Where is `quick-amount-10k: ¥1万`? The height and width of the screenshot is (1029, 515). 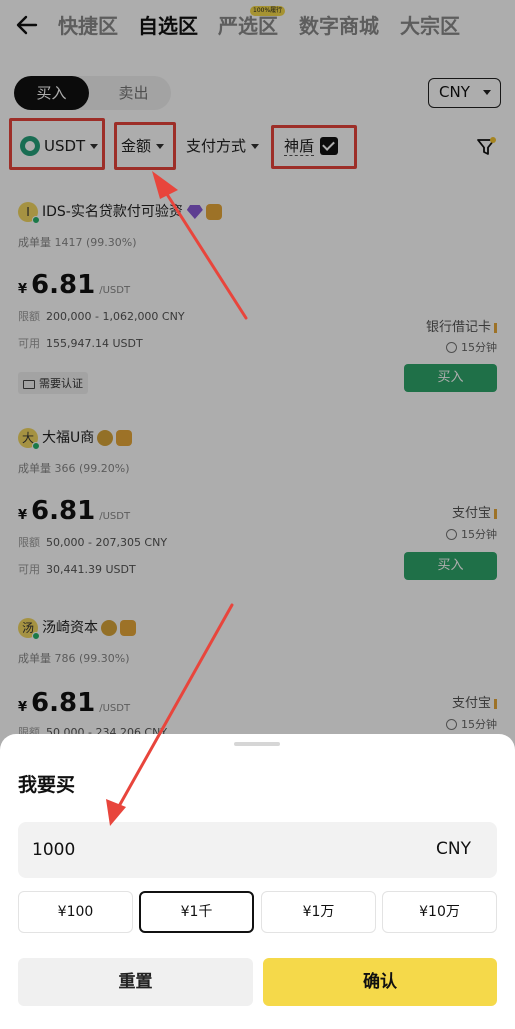
quick-amount-10k: ¥1万 is located at coordinates (318, 912).